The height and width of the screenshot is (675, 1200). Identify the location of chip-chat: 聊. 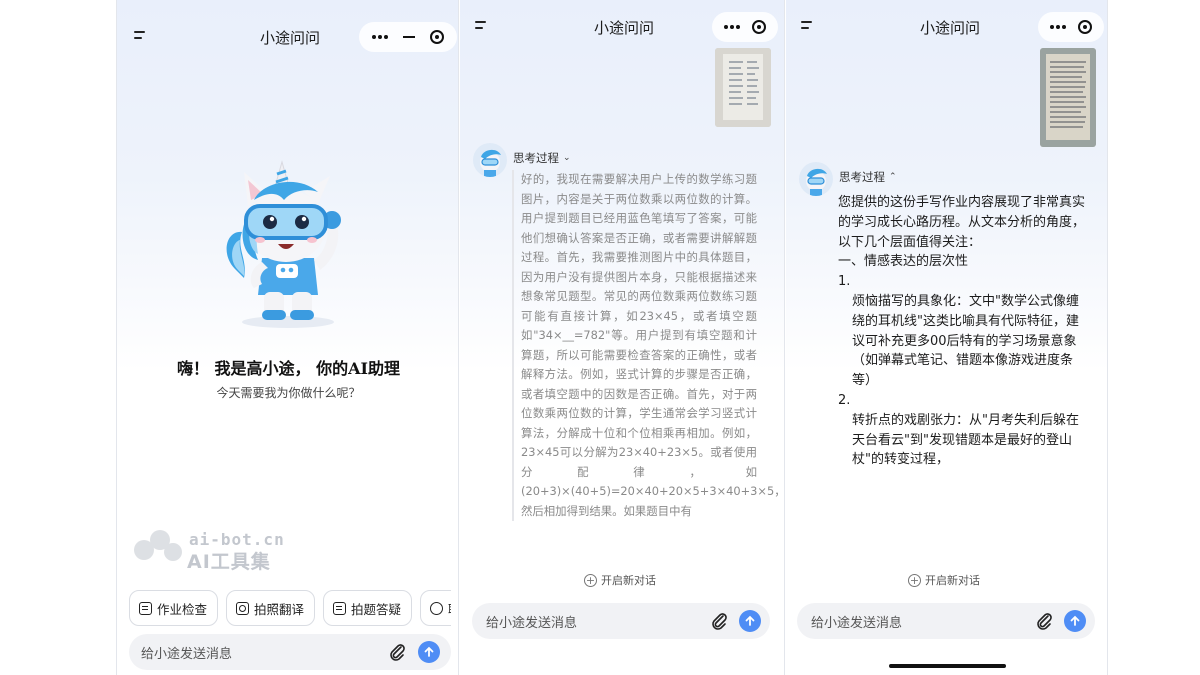
(435, 608).